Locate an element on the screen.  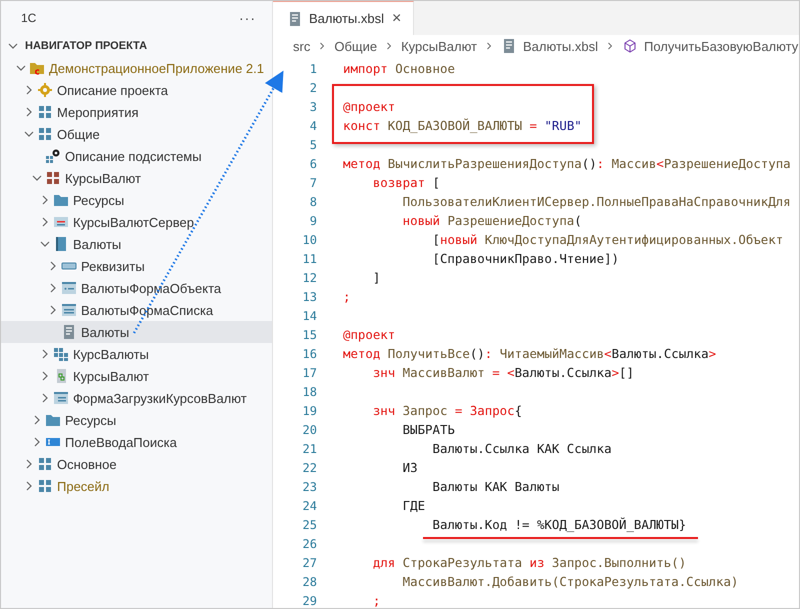
line-number: 6 is located at coordinates (312, 163).